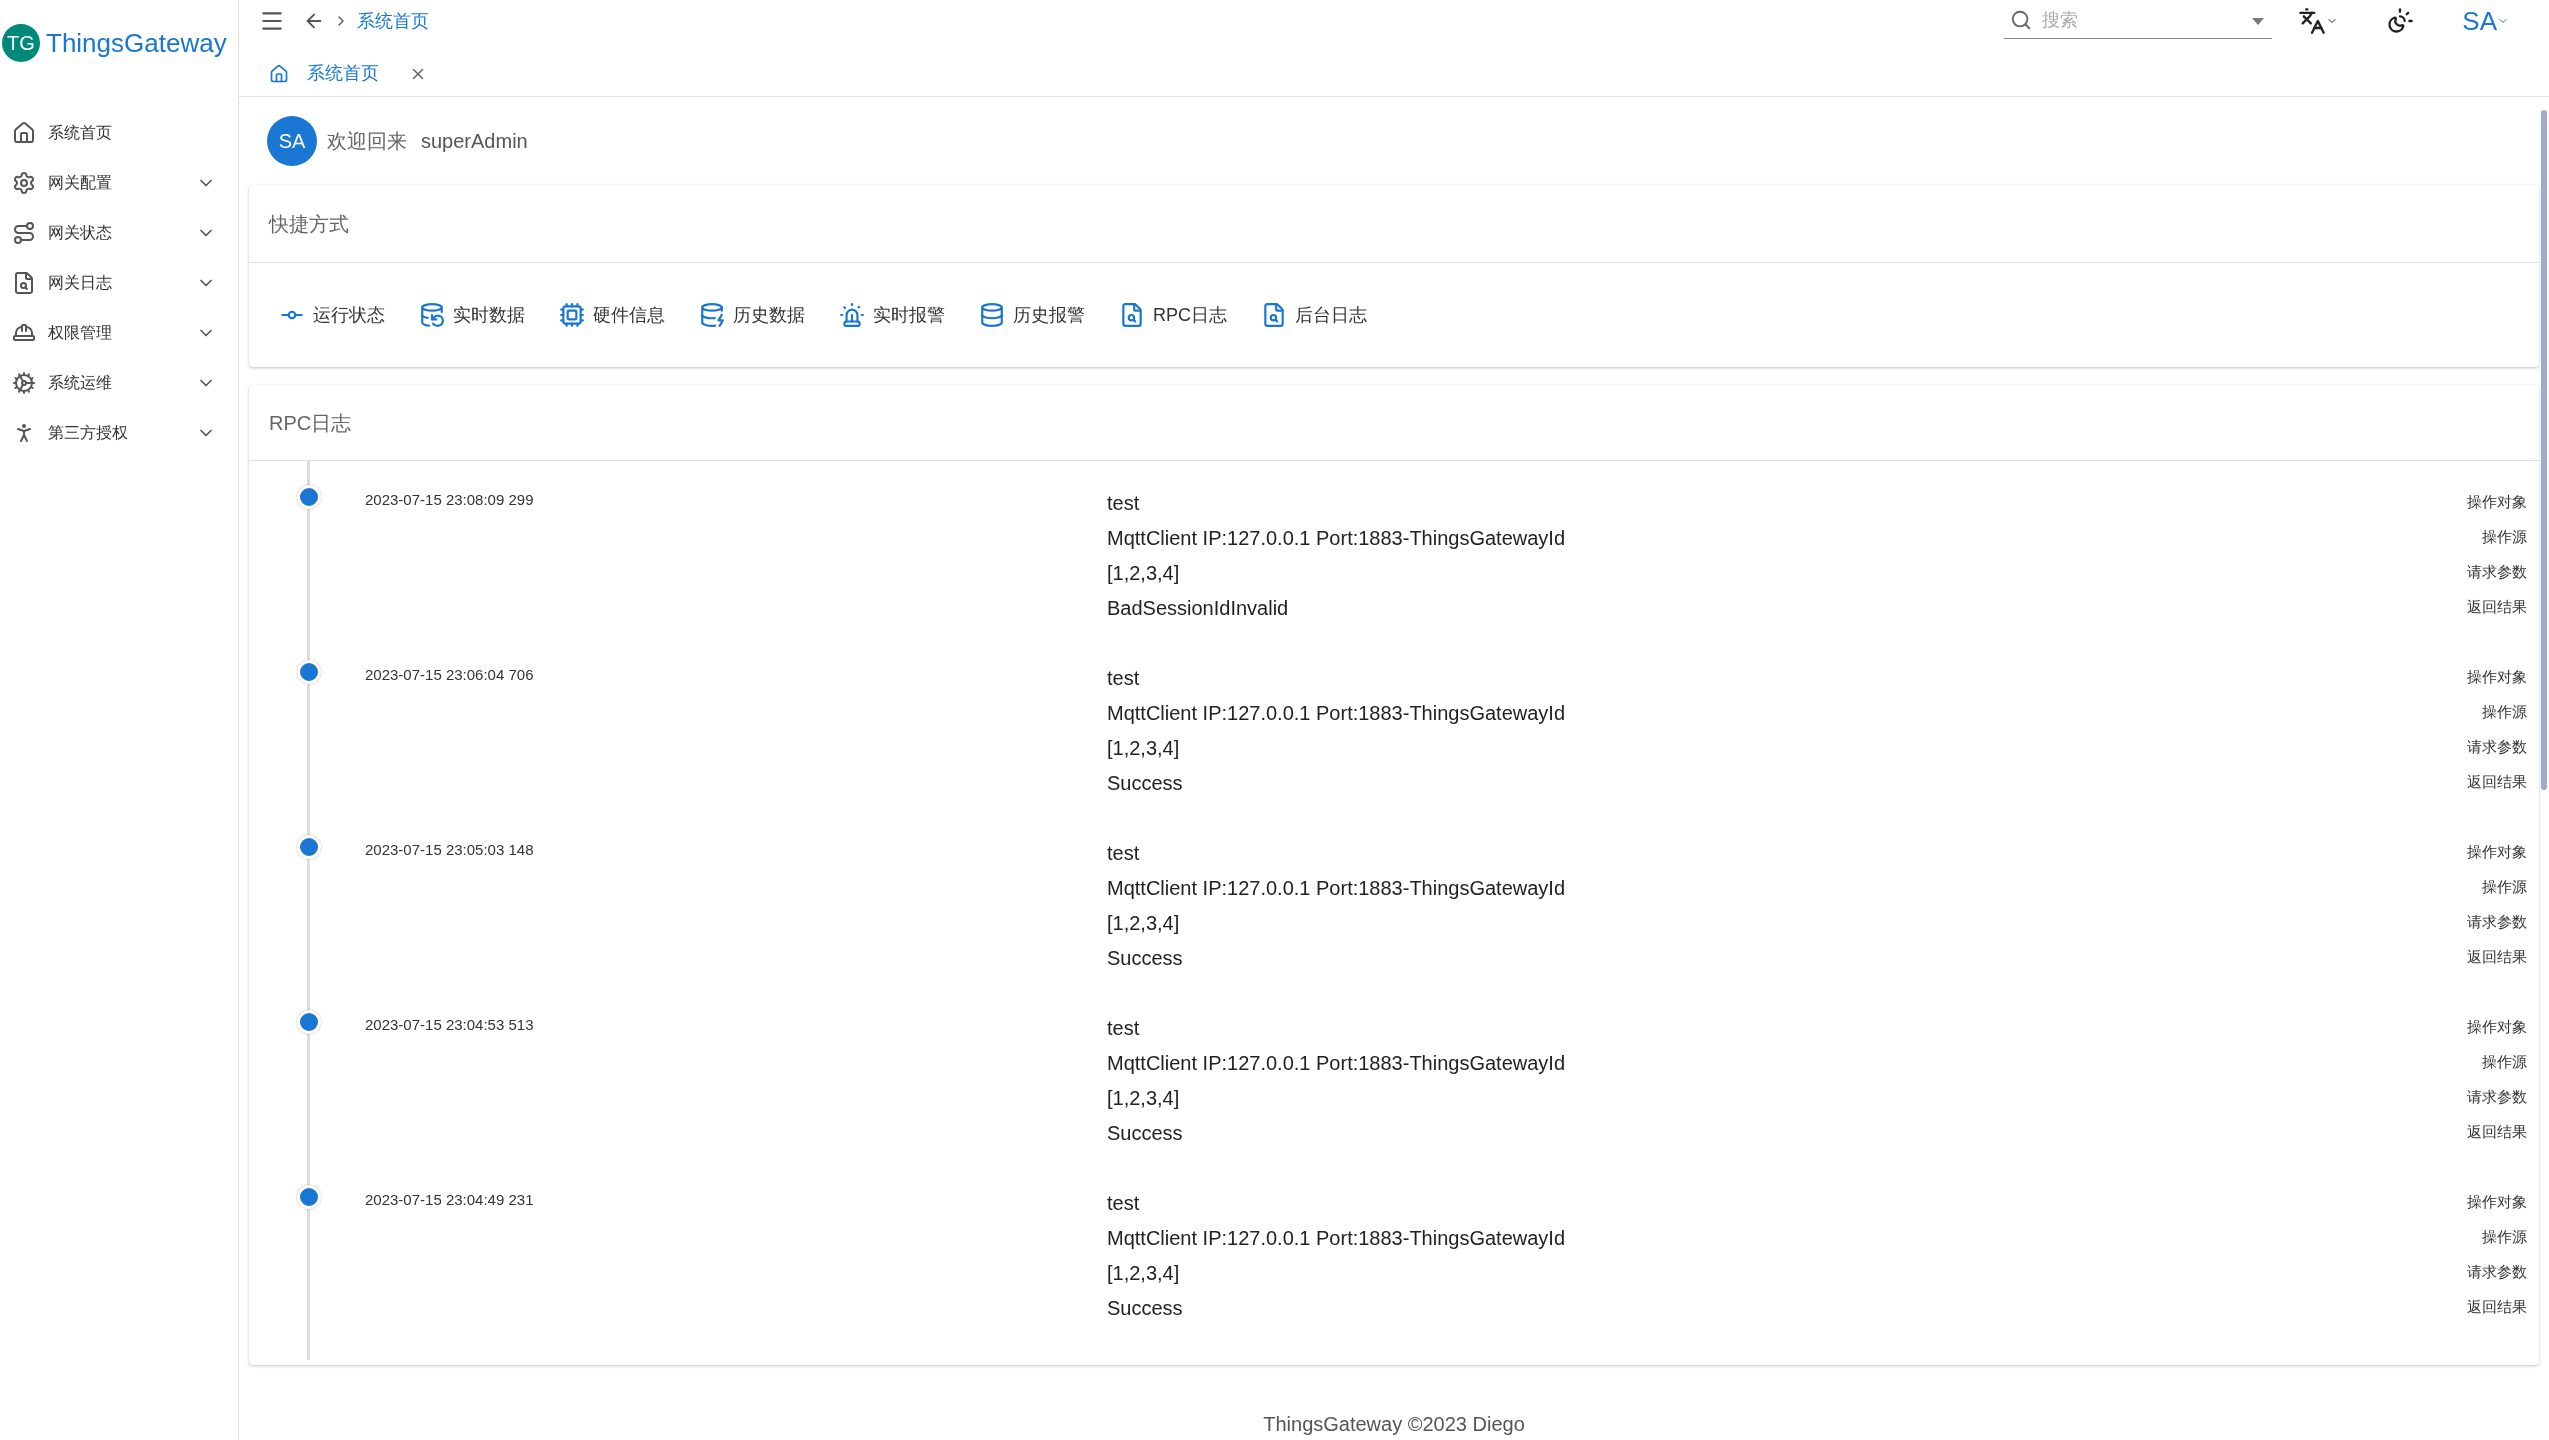 The width and height of the screenshot is (2549, 1440). I want to click on log-value: BadSessionIdInvalid, so click(1198, 608).